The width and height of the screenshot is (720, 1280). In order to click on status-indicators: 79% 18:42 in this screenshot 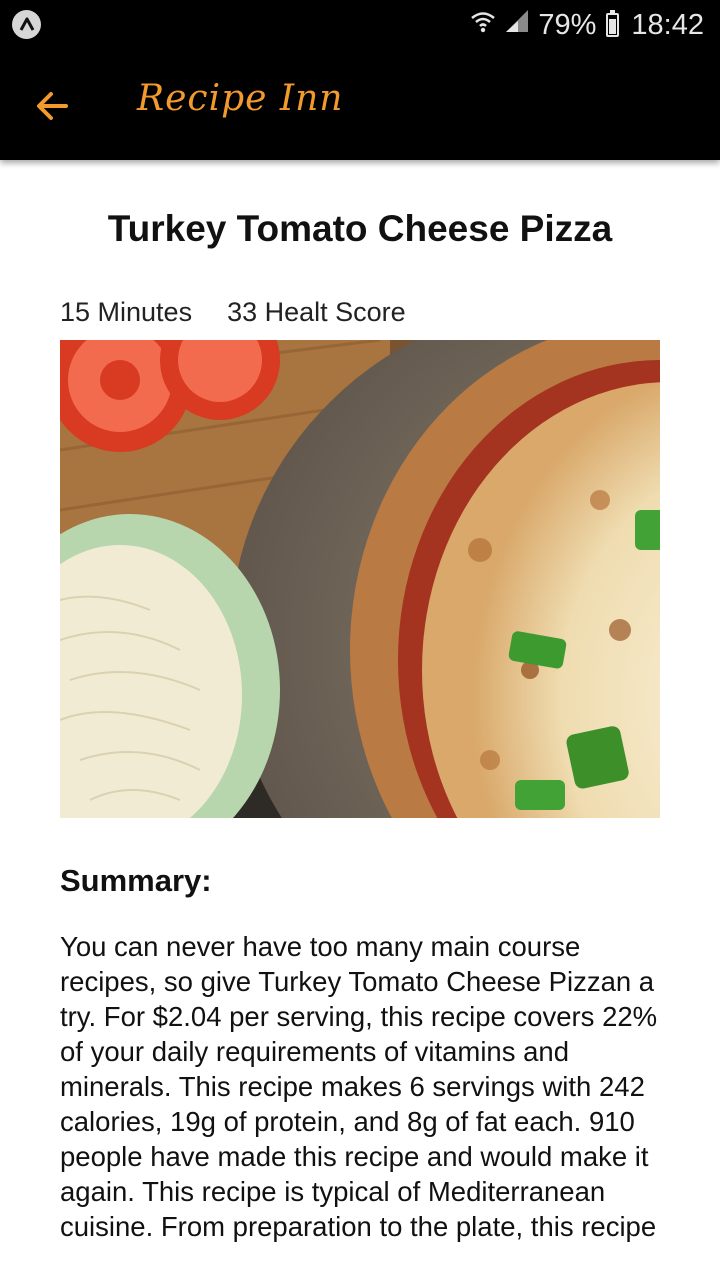, I will do `click(587, 25)`.